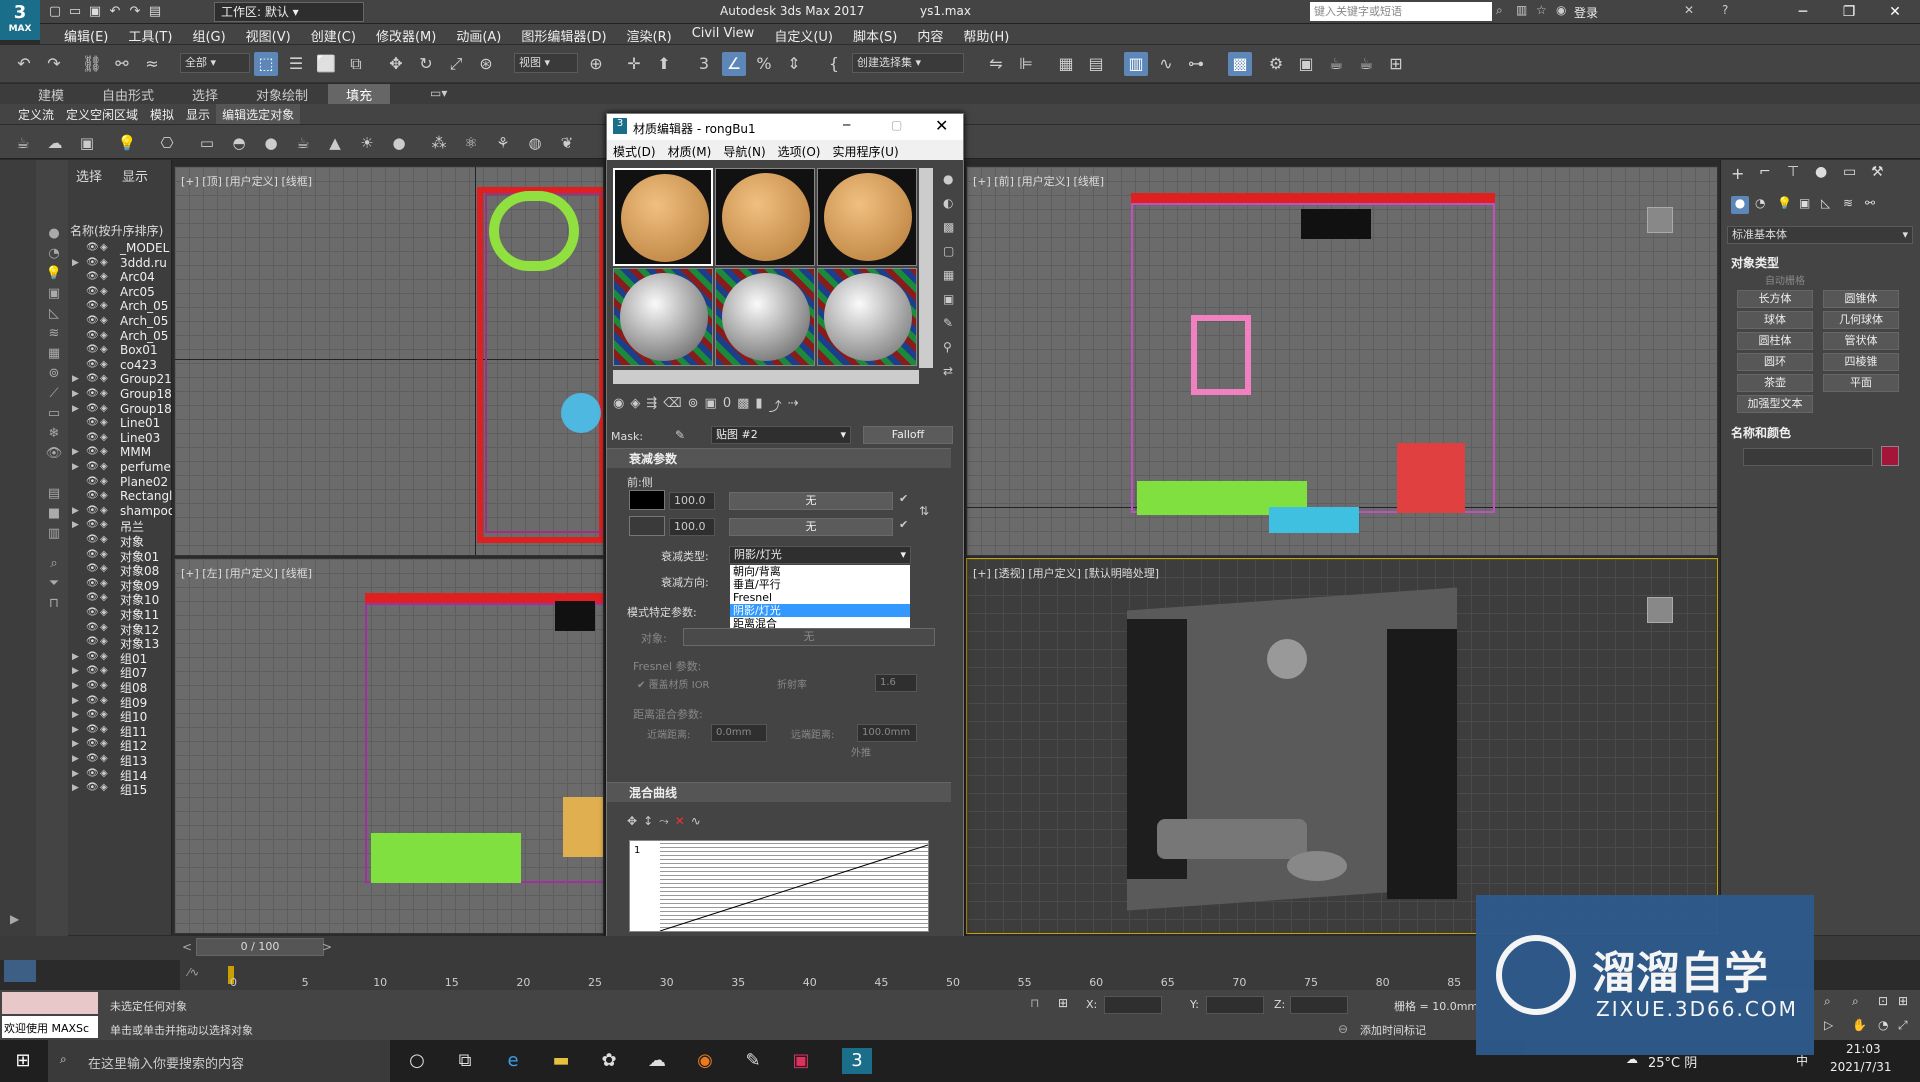 The image size is (1920, 1082). I want to click on app-logo: 3 MAX, so click(20, 20).